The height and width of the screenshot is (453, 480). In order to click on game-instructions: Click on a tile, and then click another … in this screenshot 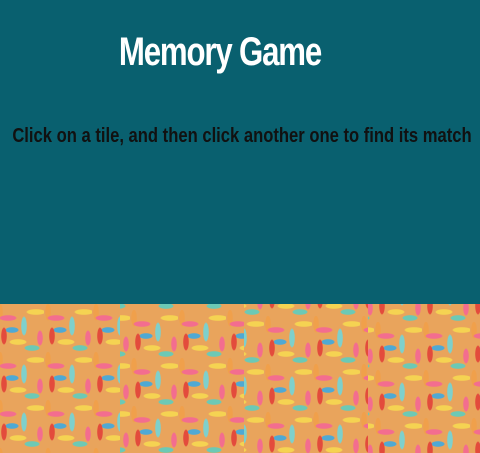, I will do `click(242, 136)`.